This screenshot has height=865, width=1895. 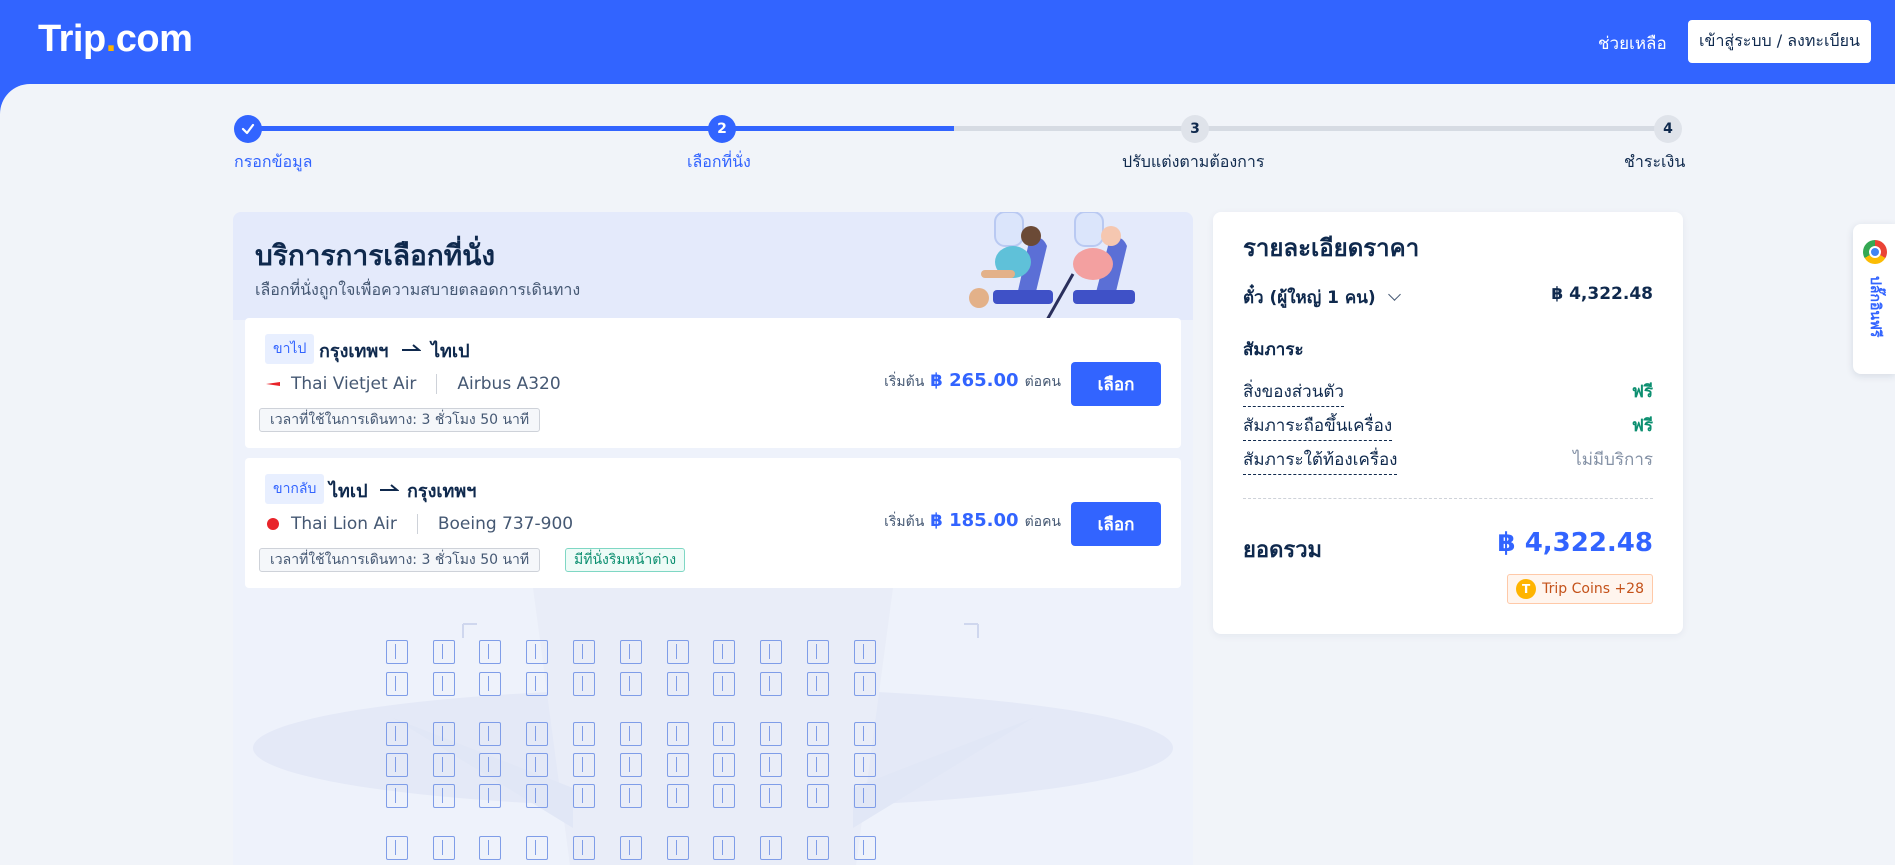 I want to click on window-seat-tag: มีที่นั่งริมหน้าต่าง, so click(x=625, y=560).